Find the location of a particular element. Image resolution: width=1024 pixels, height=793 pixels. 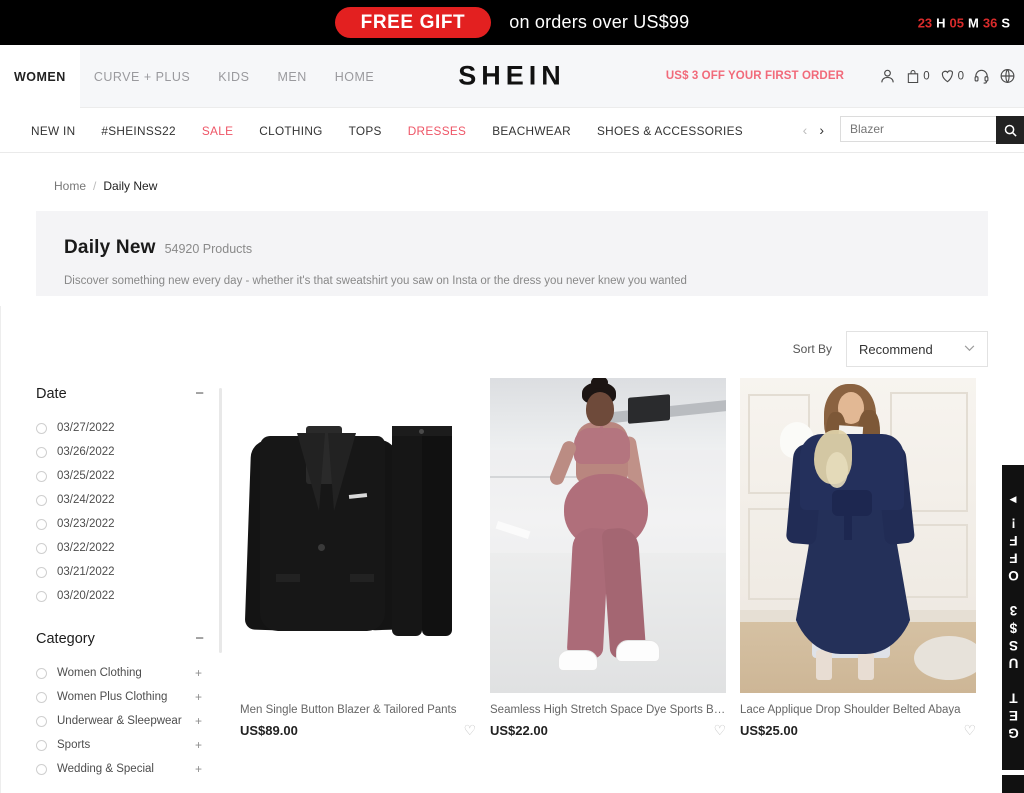

filter-option-date-7: 03/20/2022 is located at coordinates (120, 596).